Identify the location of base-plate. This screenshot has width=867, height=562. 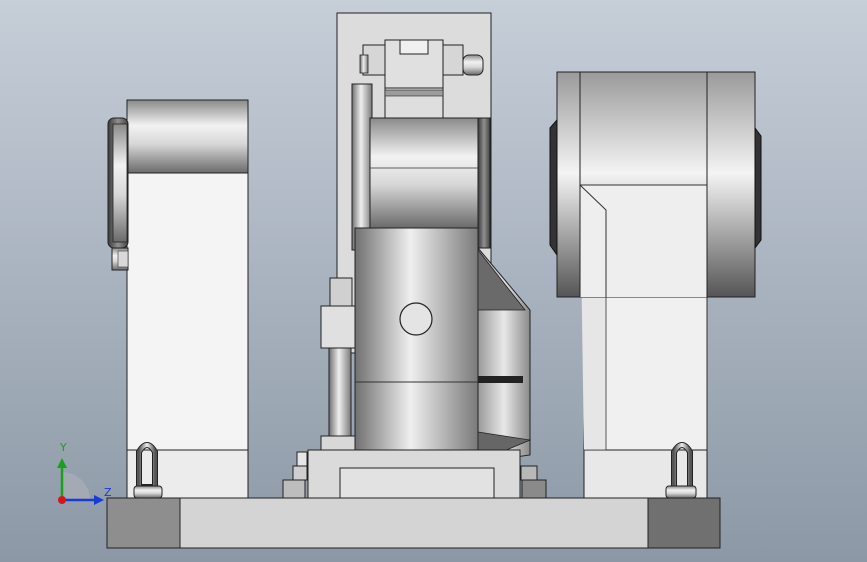
(413, 523).